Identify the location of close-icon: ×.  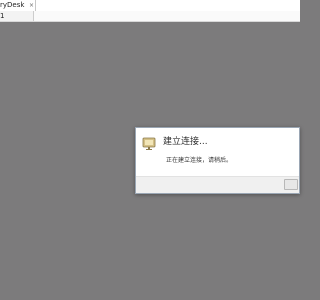
(31, 5).